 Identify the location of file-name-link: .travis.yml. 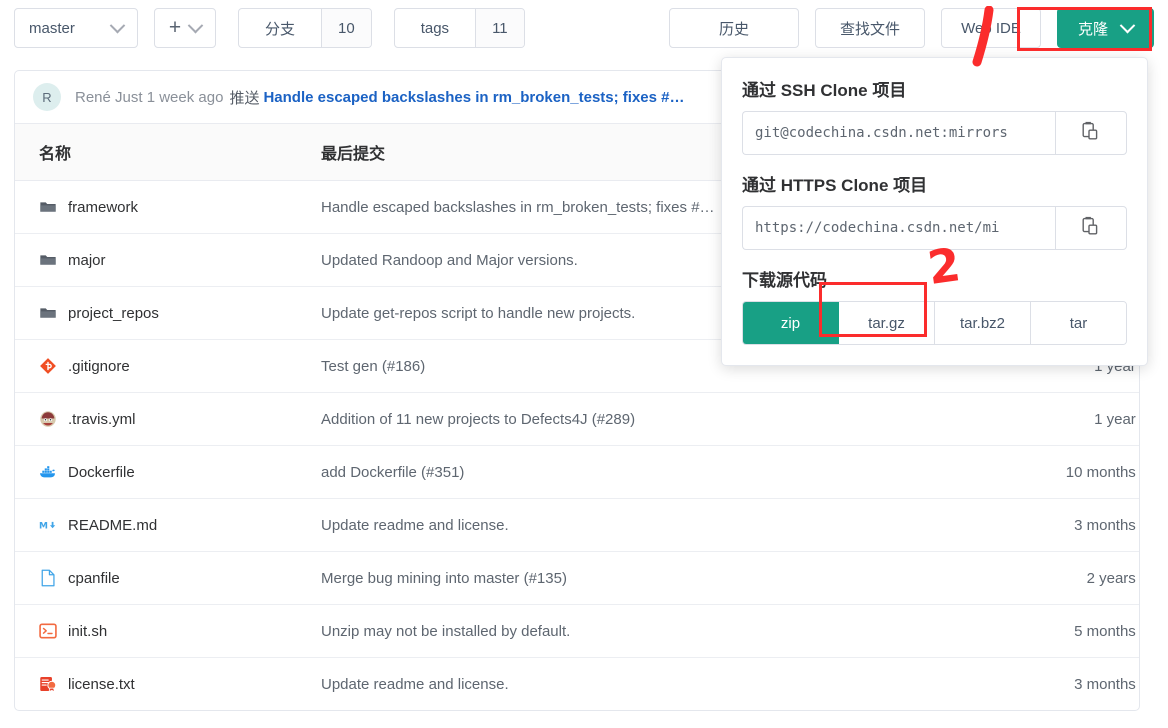
(102, 419).